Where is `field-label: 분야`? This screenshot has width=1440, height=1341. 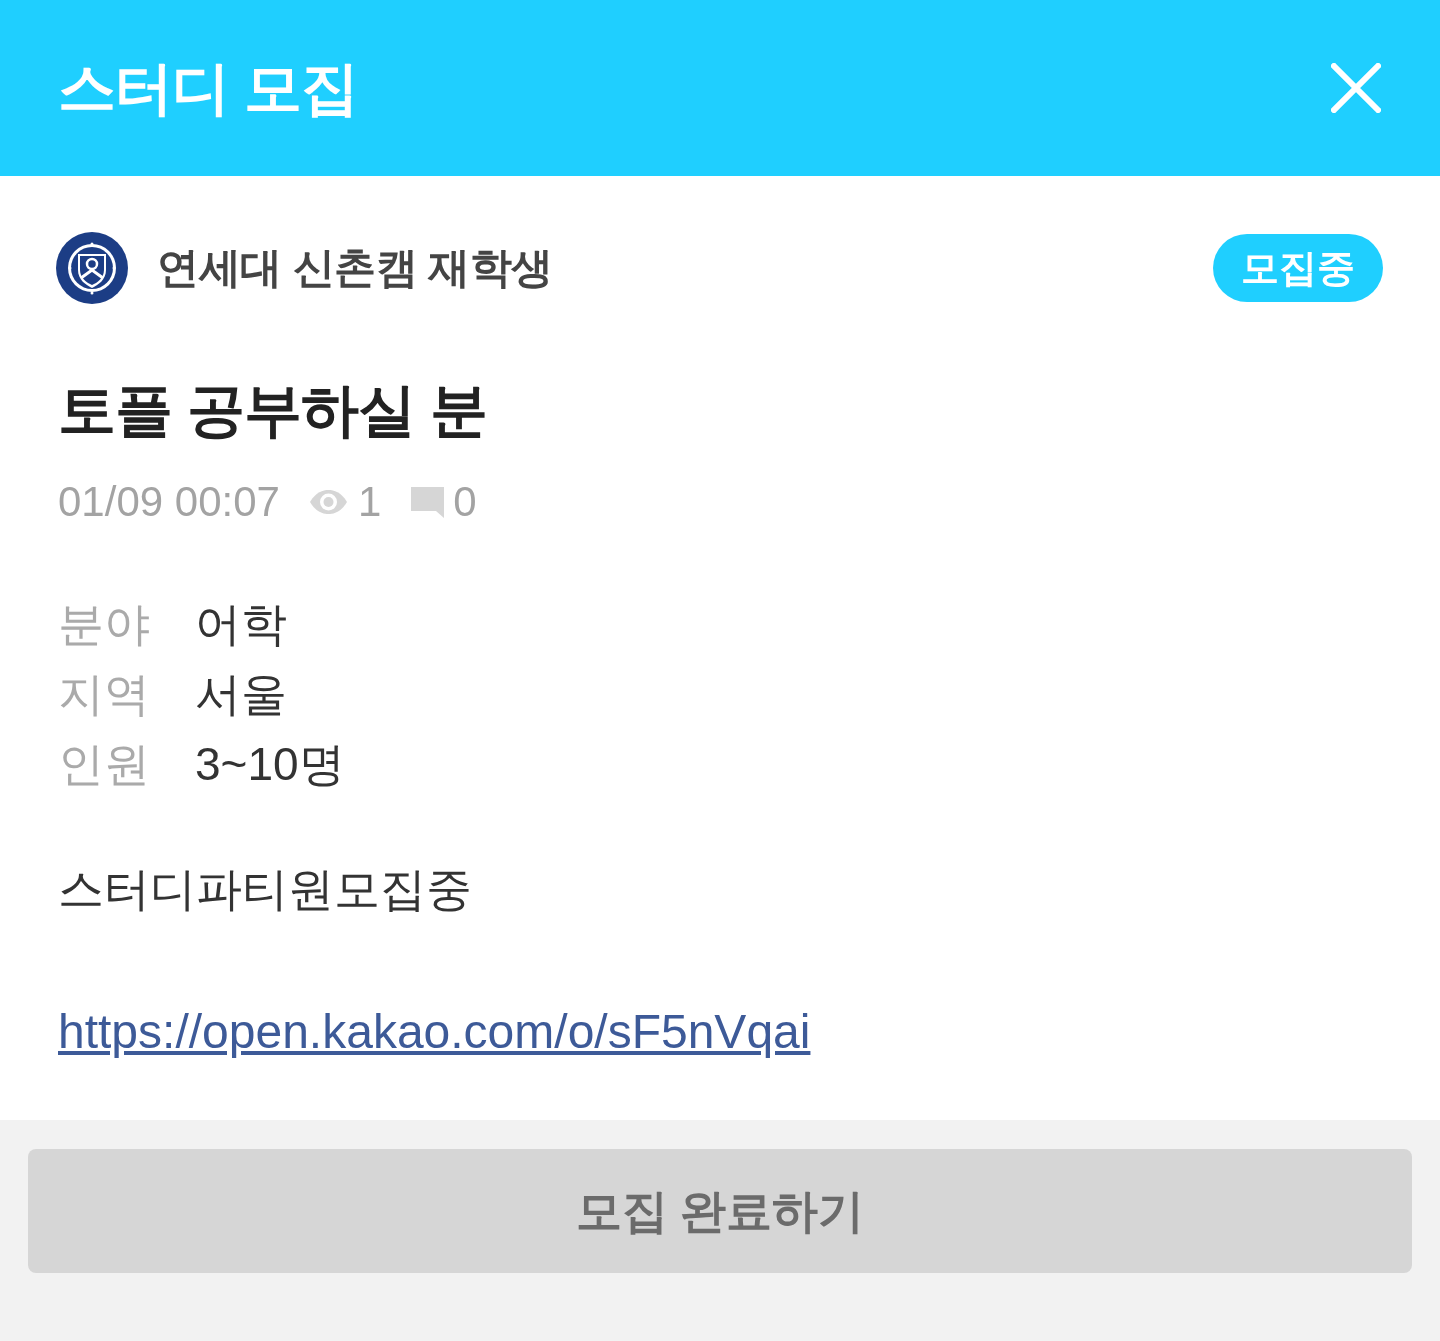 field-label: 분야 is located at coordinates (104, 624).